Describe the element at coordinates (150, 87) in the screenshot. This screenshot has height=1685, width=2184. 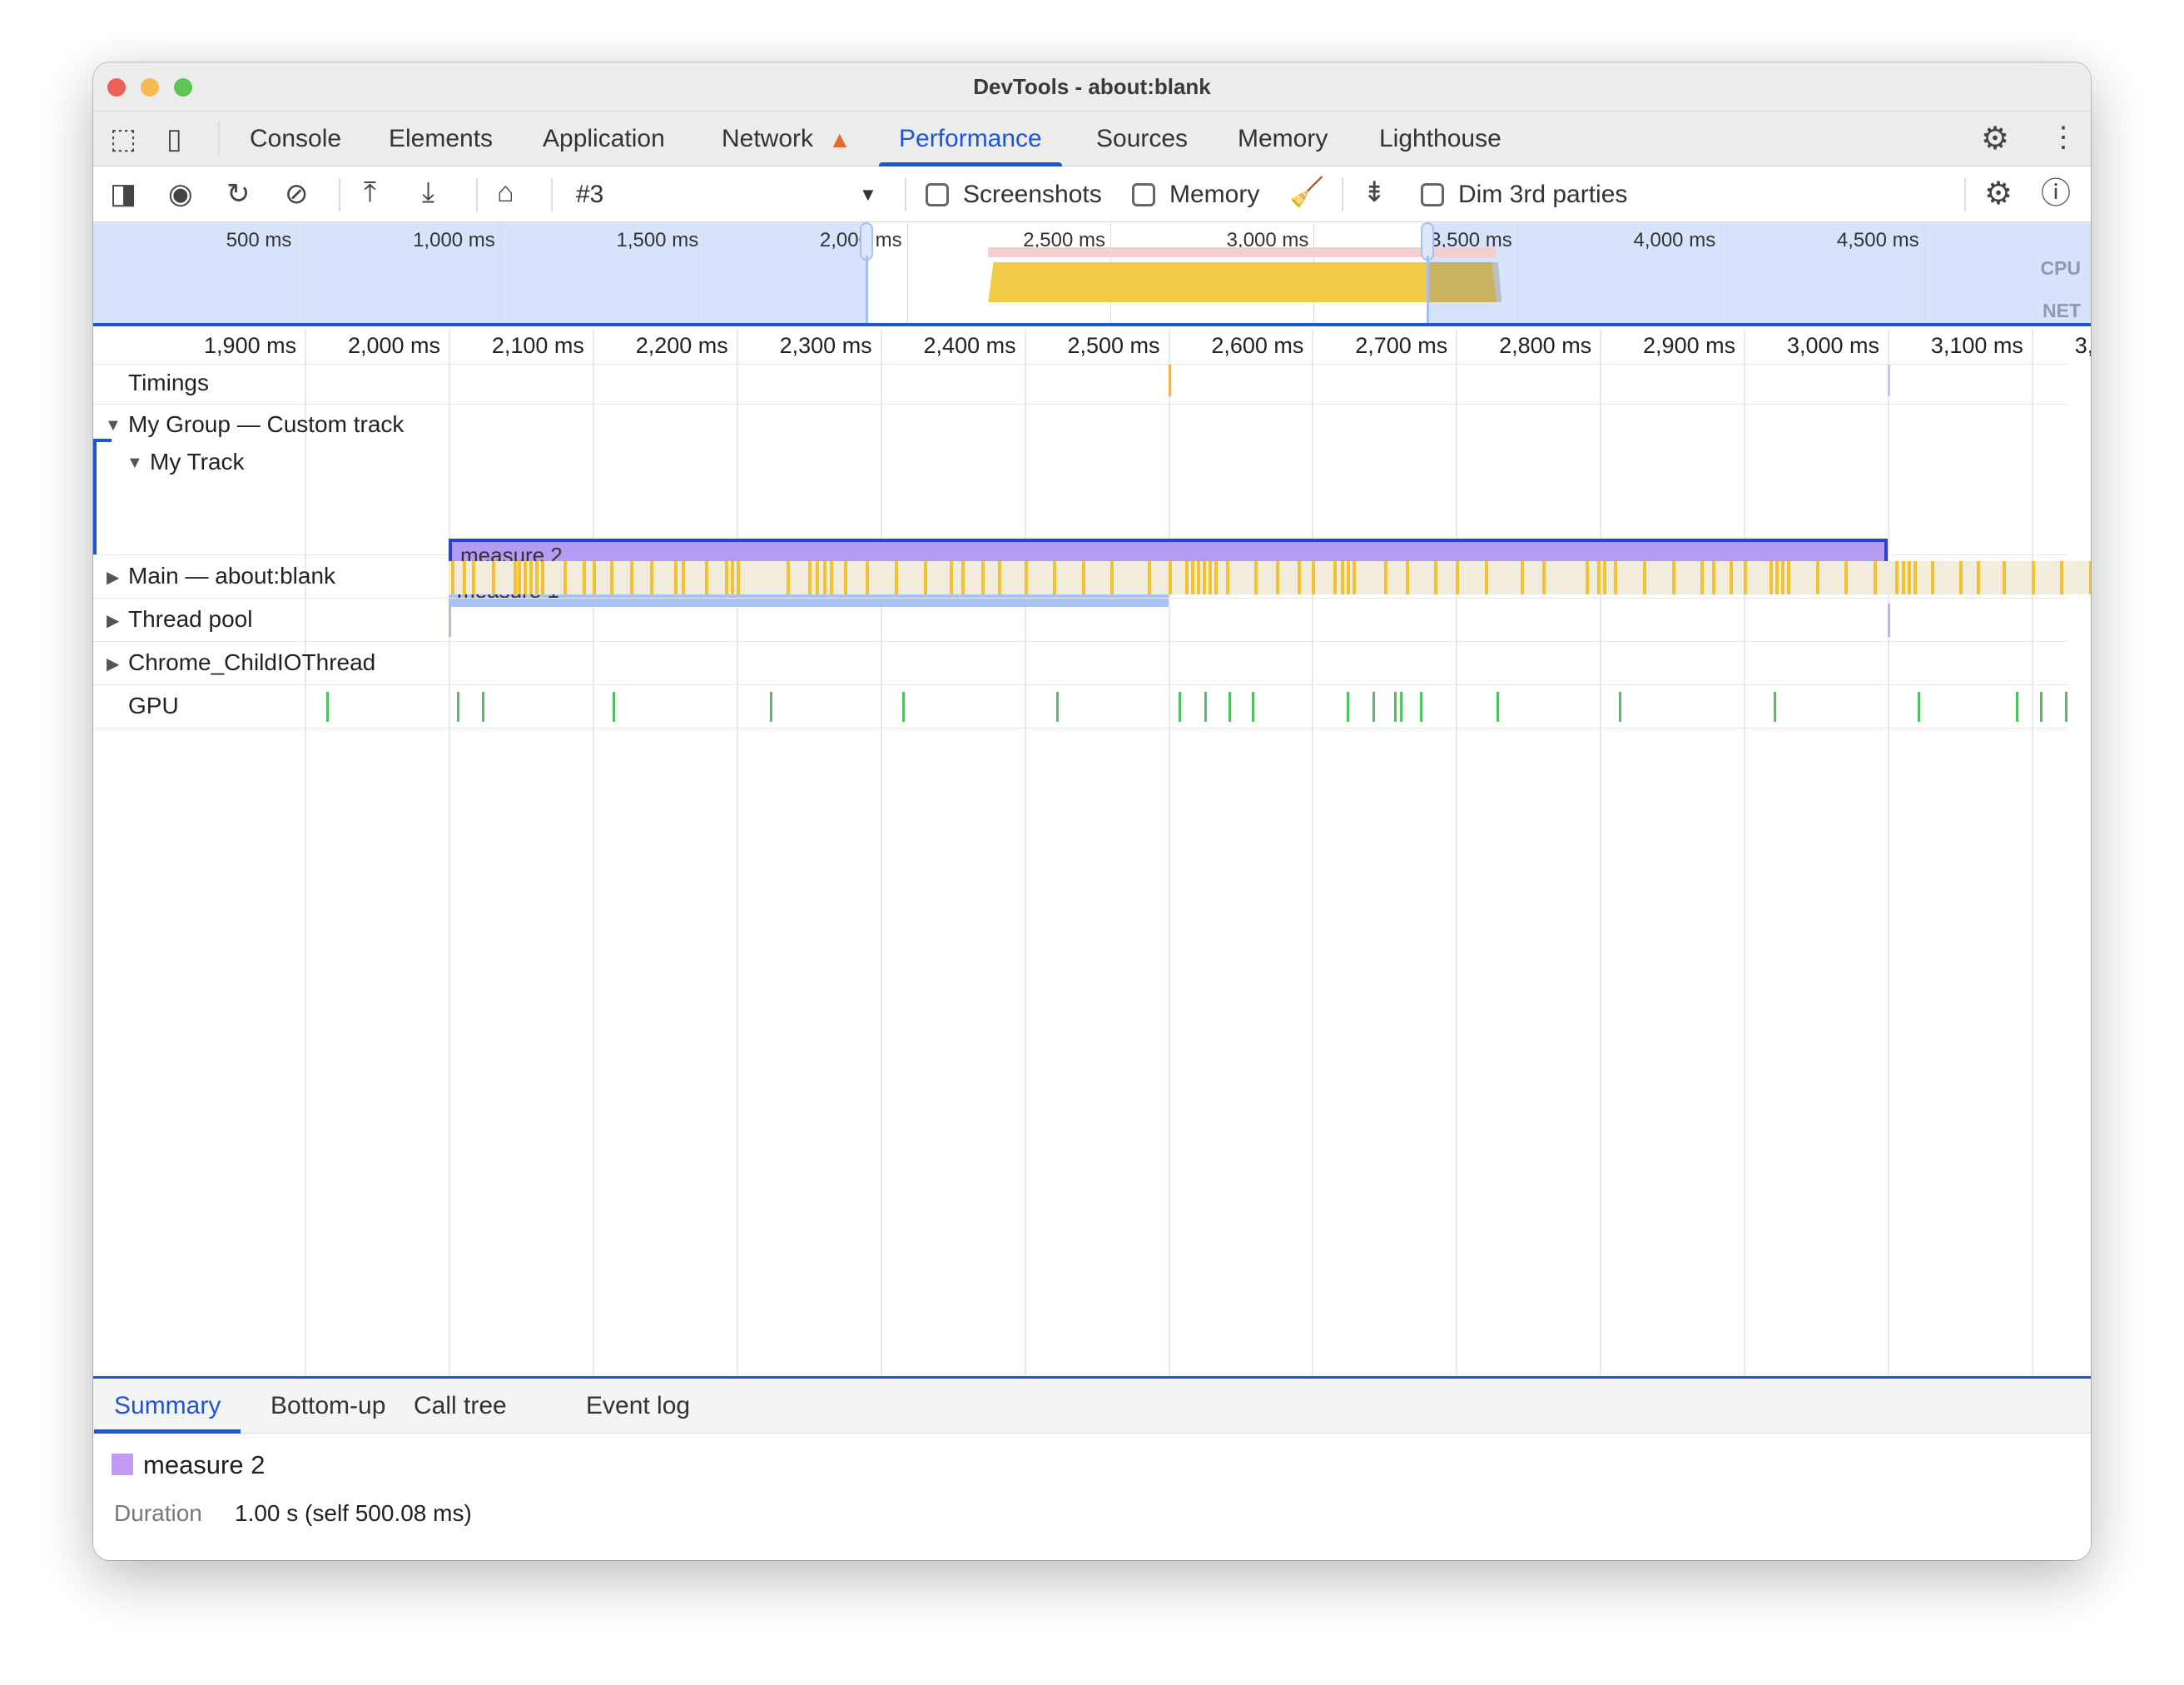
I see `minimize-button` at that location.